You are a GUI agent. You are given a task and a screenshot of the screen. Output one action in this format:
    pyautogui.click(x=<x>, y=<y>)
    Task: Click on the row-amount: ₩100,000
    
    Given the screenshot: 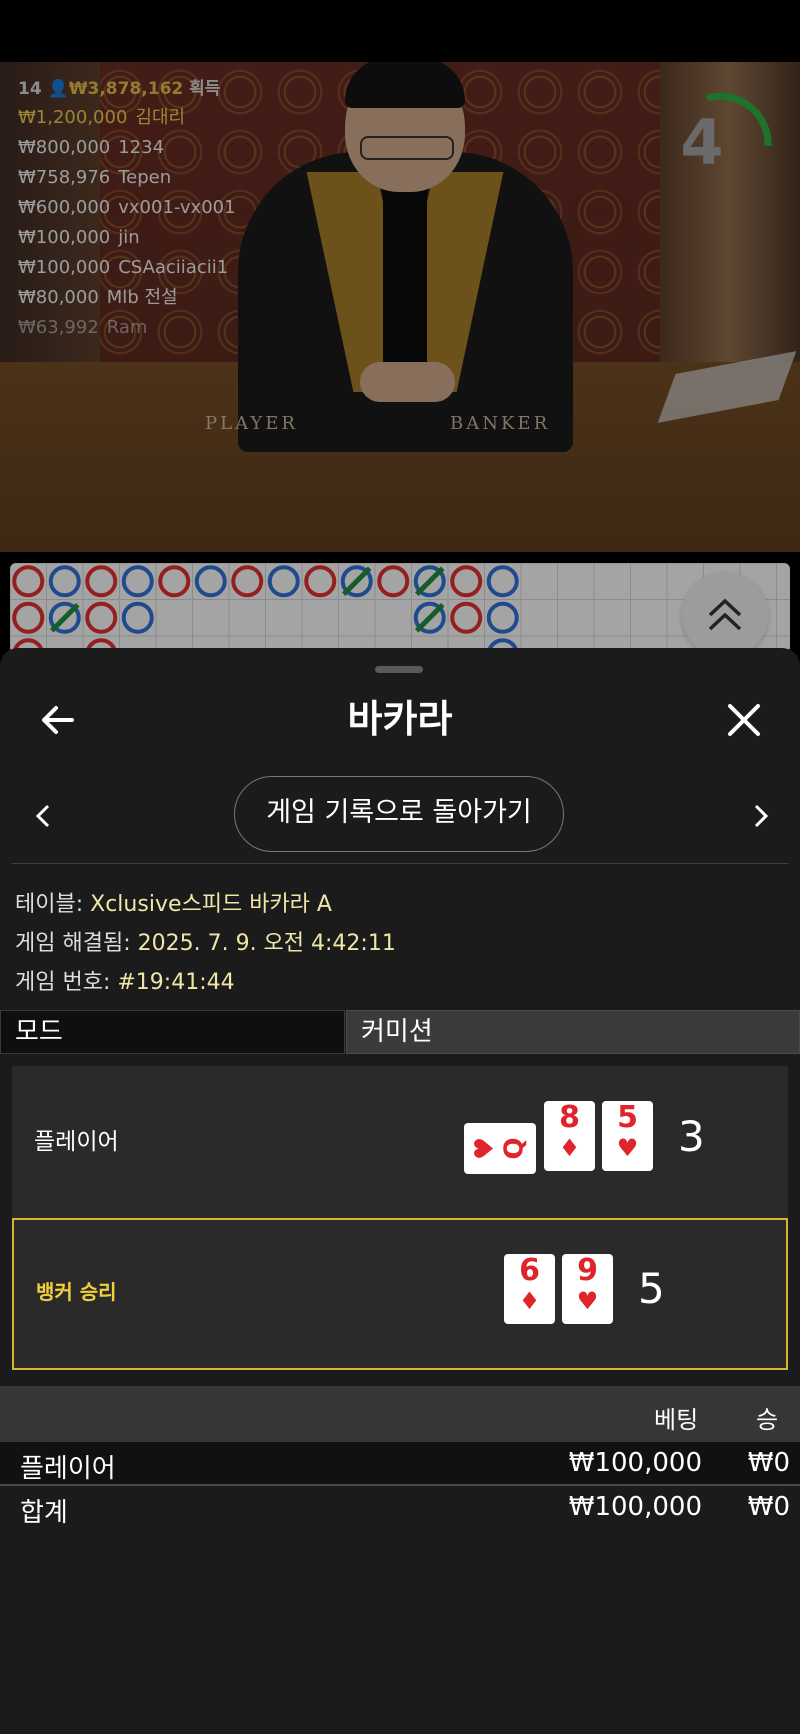 What is the action you would take?
    pyautogui.click(x=64, y=267)
    